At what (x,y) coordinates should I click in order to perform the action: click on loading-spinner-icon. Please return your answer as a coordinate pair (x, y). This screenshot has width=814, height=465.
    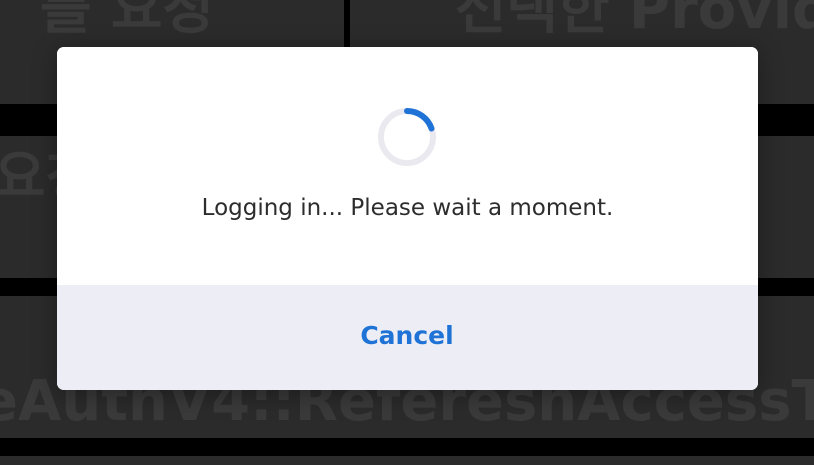
    Looking at the image, I should click on (407, 137).